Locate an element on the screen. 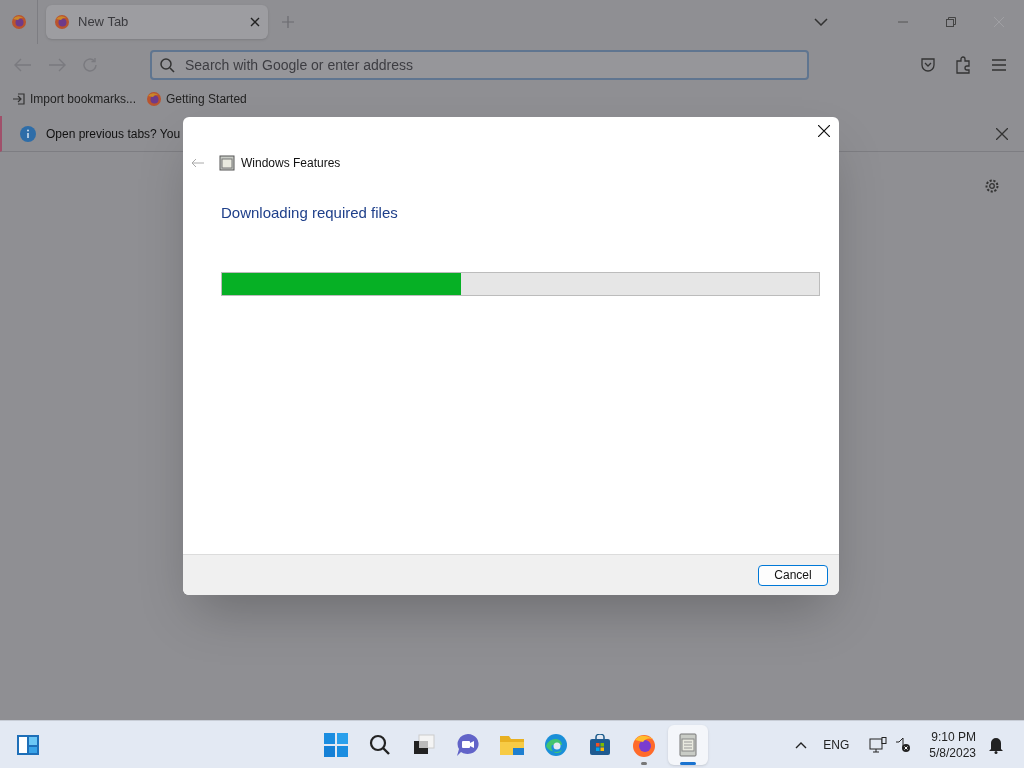 Image resolution: width=1024 pixels, height=768 pixels. address-bar: Search with Google or enter address is located at coordinates (479, 65).